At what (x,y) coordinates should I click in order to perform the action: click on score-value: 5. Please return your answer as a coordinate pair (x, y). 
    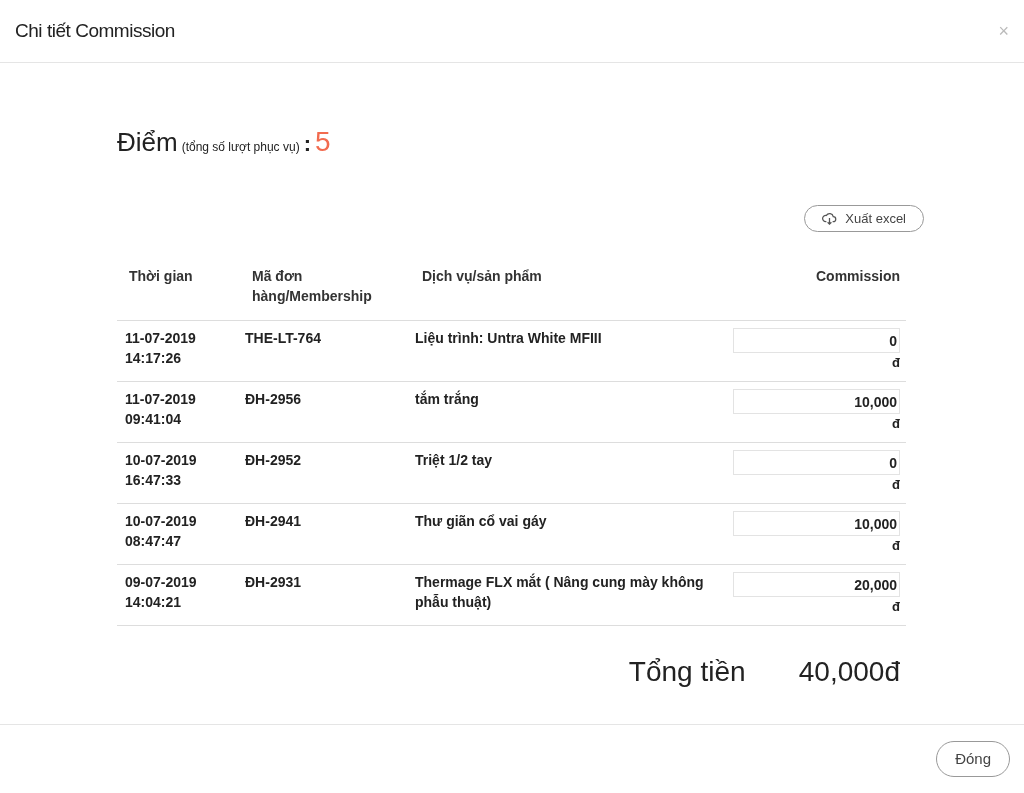
    Looking at the image, I should click on (322, 142).